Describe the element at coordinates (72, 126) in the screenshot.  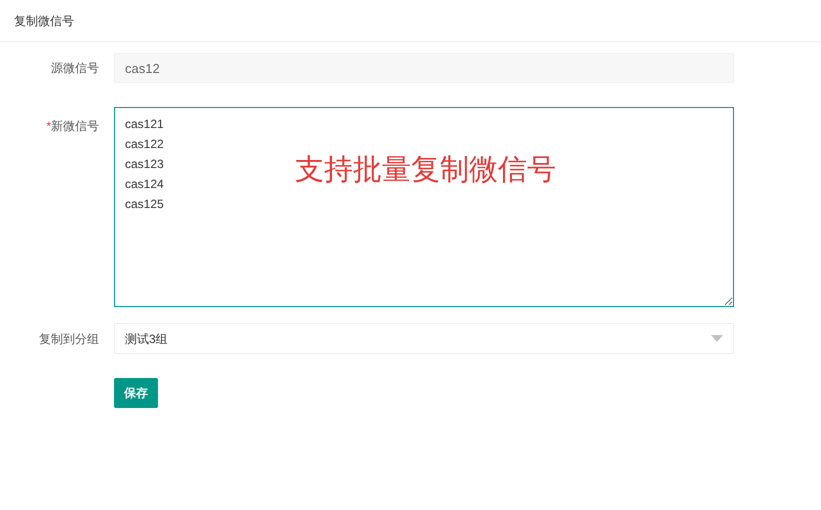
I see `field-label: *新微信号` at that location.